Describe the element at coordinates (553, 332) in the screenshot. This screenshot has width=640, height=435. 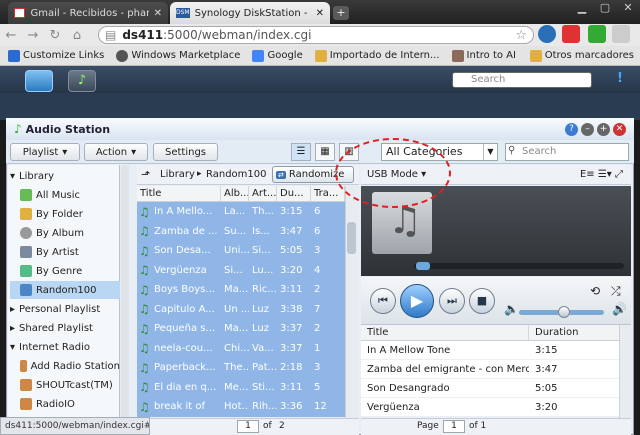
I see `playlist-column-duration: Duration` at that location.